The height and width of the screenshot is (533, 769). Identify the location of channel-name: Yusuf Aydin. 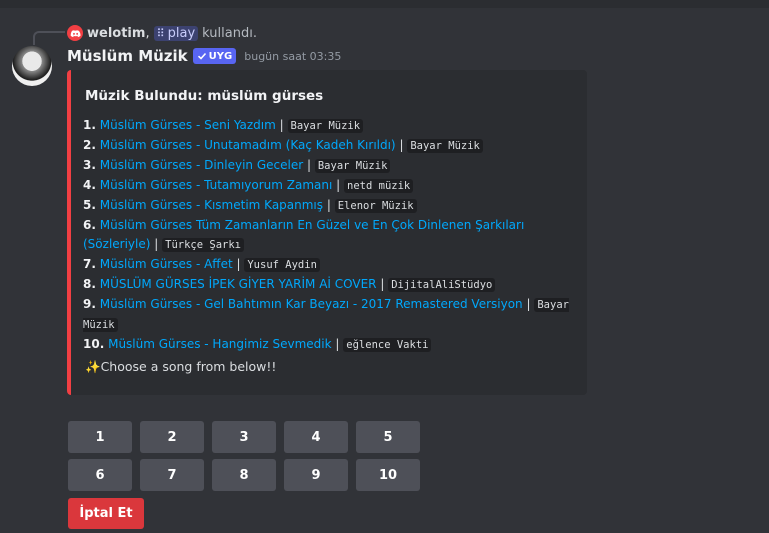
(282, 265).